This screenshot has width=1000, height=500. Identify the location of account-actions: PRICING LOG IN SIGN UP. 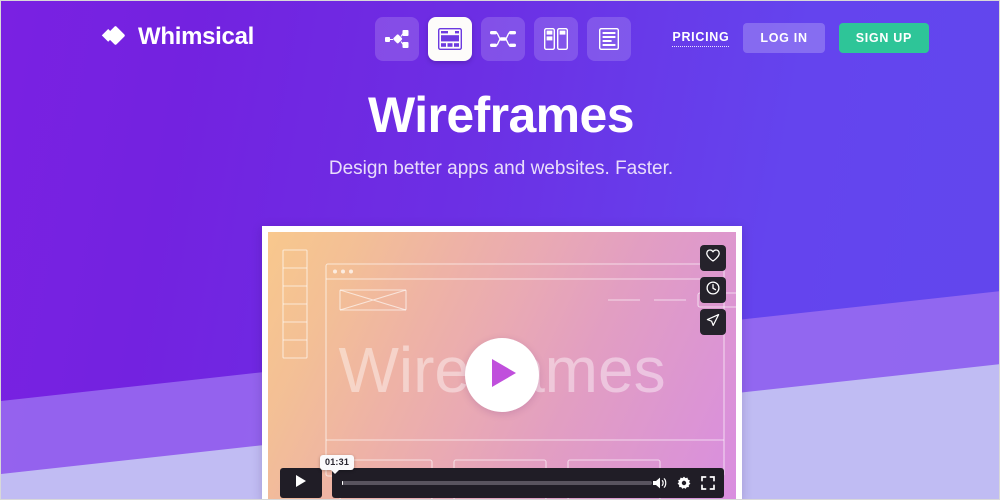
(800, 38).